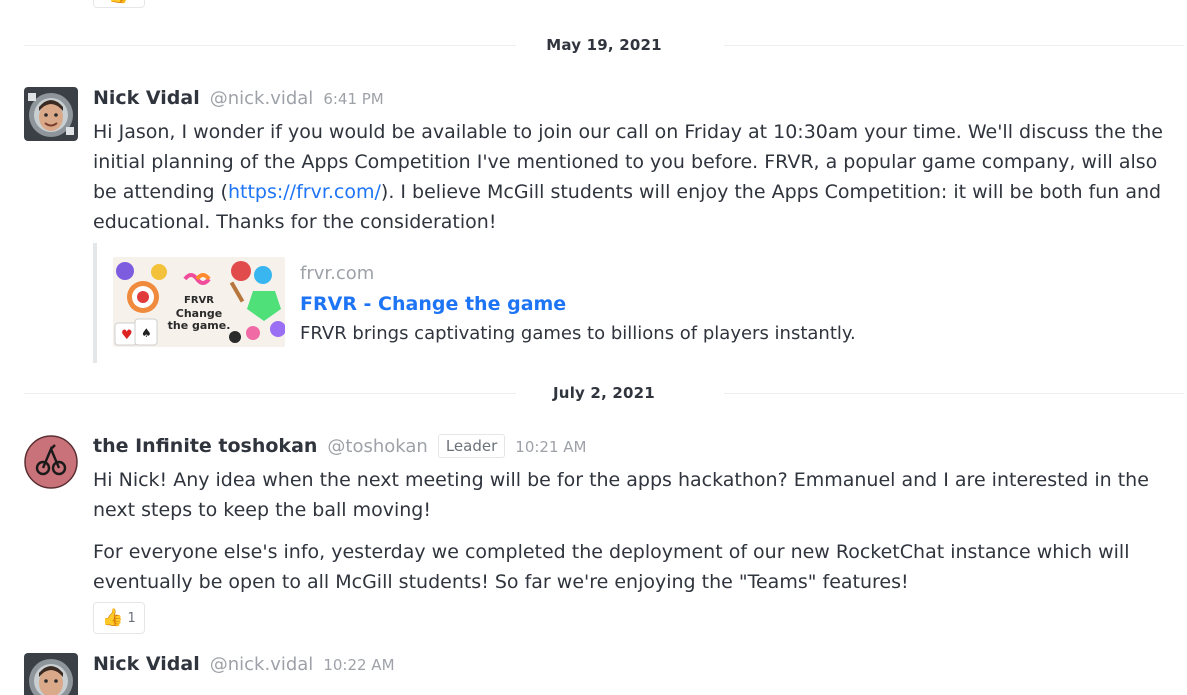 Image resolution: width=1187 pixels, height=695 pixels. I want to click on date-divider-label: July 2, 2021, so click(604, 393).